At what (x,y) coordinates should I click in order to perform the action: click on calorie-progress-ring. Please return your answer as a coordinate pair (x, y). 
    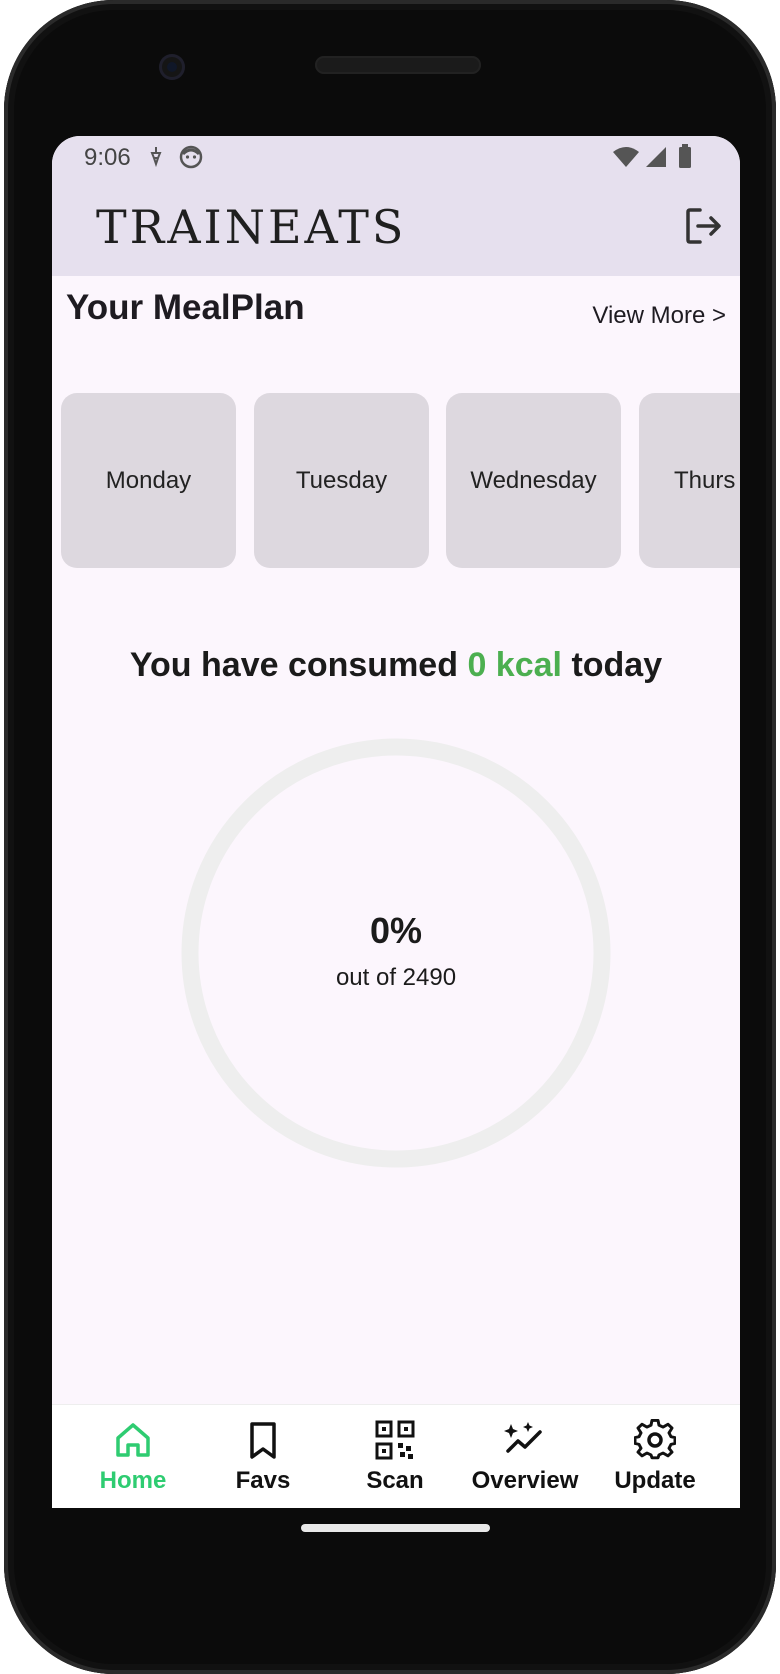
    Looking at the image, I should click on (396, 953).